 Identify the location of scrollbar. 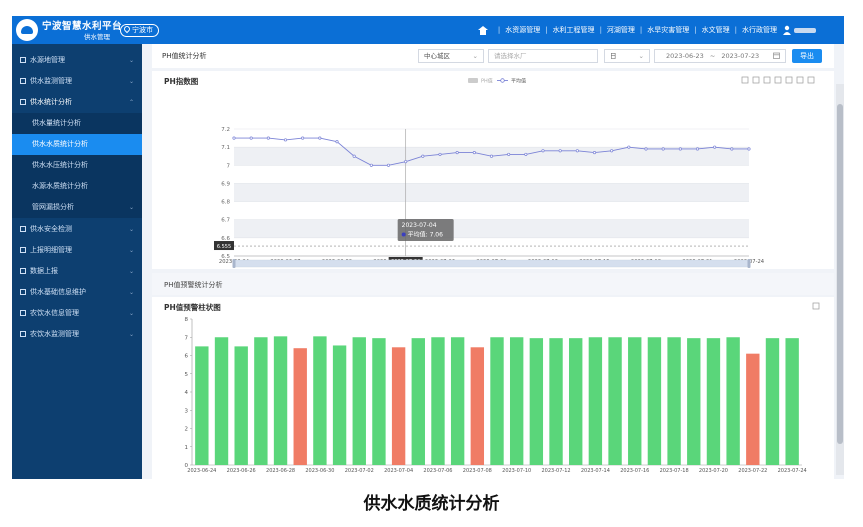
(840, 279).